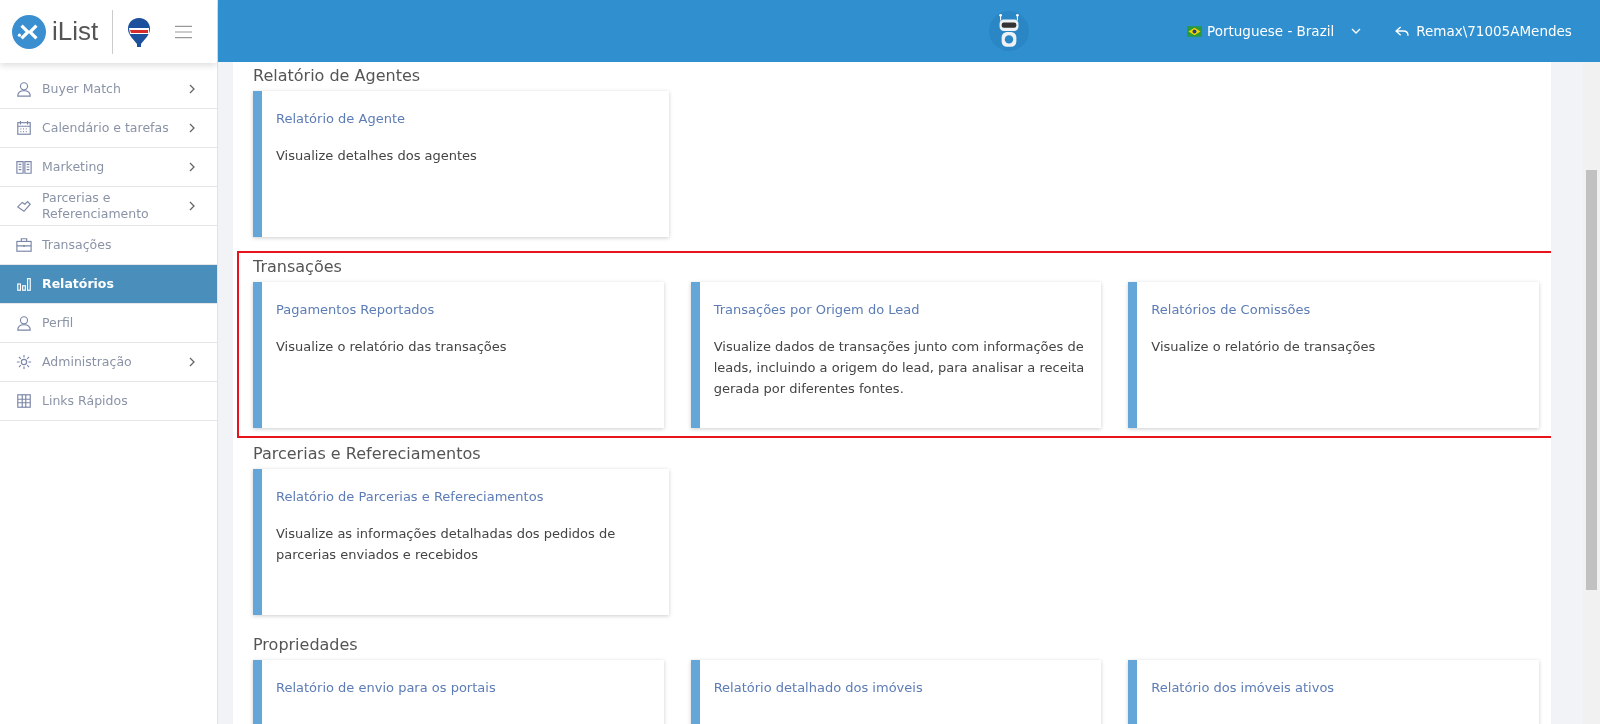  I want to click on user-link: Remax\71005AMendes, so click(1483, 31).